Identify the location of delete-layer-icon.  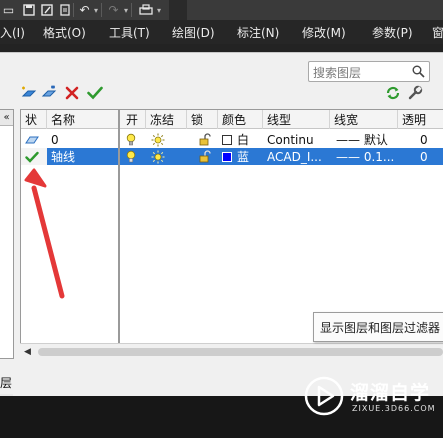
(72, 93).